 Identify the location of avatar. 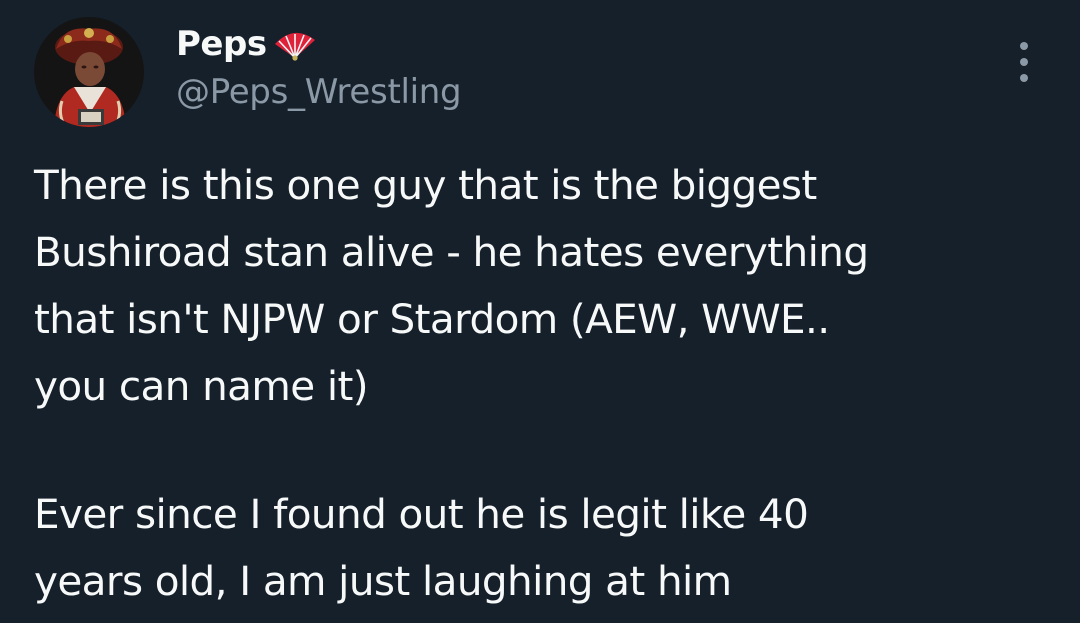
(89, 72).